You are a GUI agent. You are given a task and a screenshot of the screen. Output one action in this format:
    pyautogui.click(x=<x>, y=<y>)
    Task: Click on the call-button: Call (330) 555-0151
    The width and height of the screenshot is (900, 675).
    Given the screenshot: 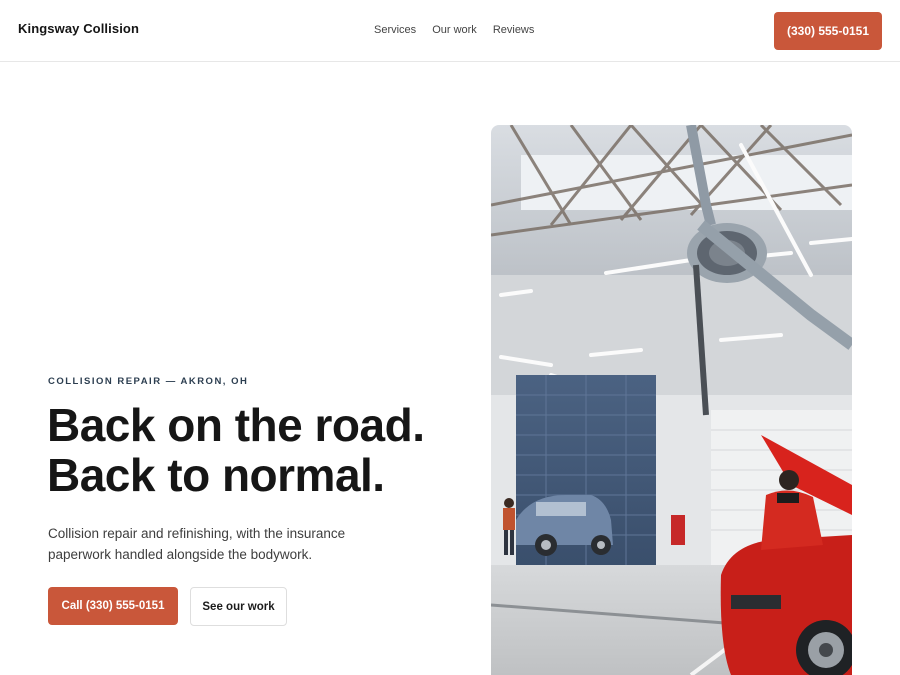 What is the action you would take?
    pyautogui.click(x=113, y=606)
    